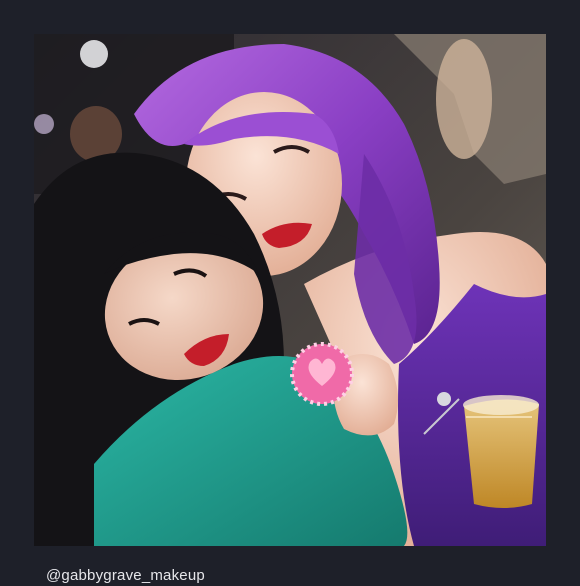 This screenshot has width=580, height=586. I want to click on drink-glass, so click(501, 453).